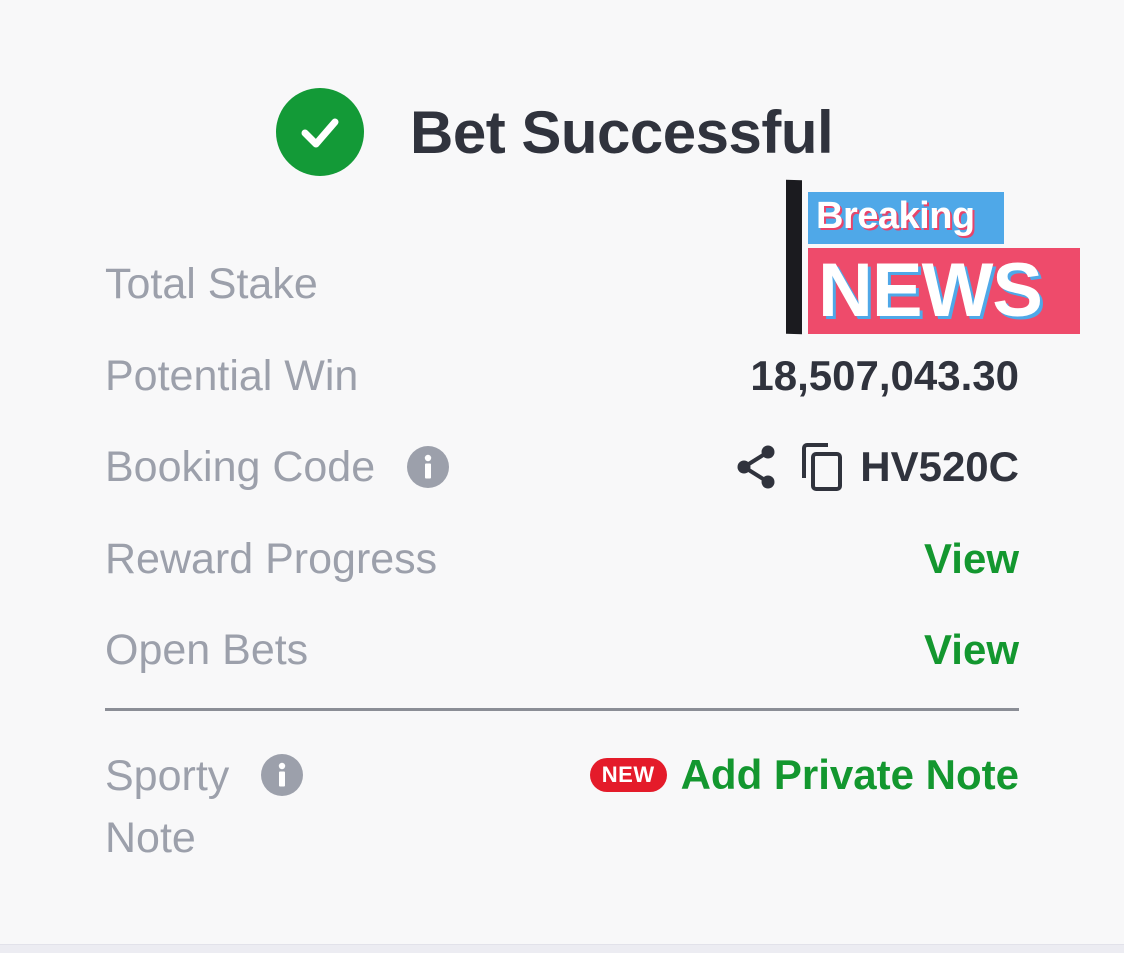 This screenshot has height=953, width=1124. What do you see at coordinates (562, 376) in the screenshot?
I see `potential-win-row: Potential Win 18,507,043.30` at bounding box center [562, 376].